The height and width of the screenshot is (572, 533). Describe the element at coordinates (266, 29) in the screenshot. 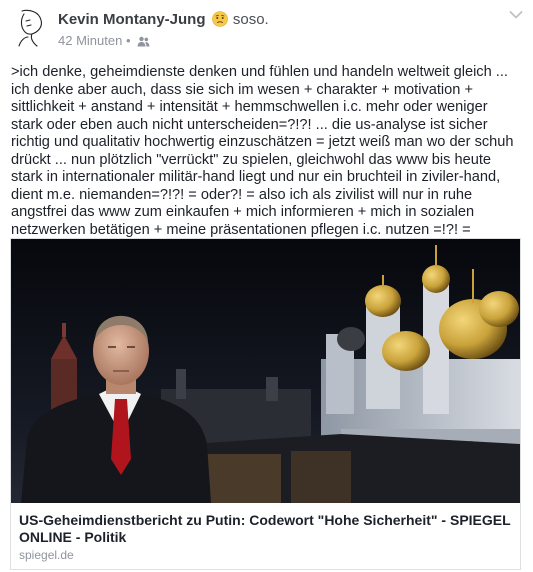

I see `post-header: Kevin Montany-Jung soso. 42 Minuten •` at that location.